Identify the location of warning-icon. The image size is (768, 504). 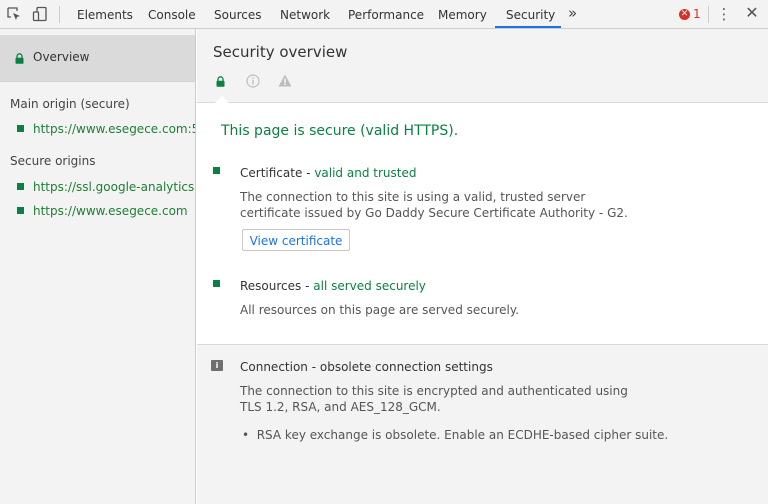
(285, 82).